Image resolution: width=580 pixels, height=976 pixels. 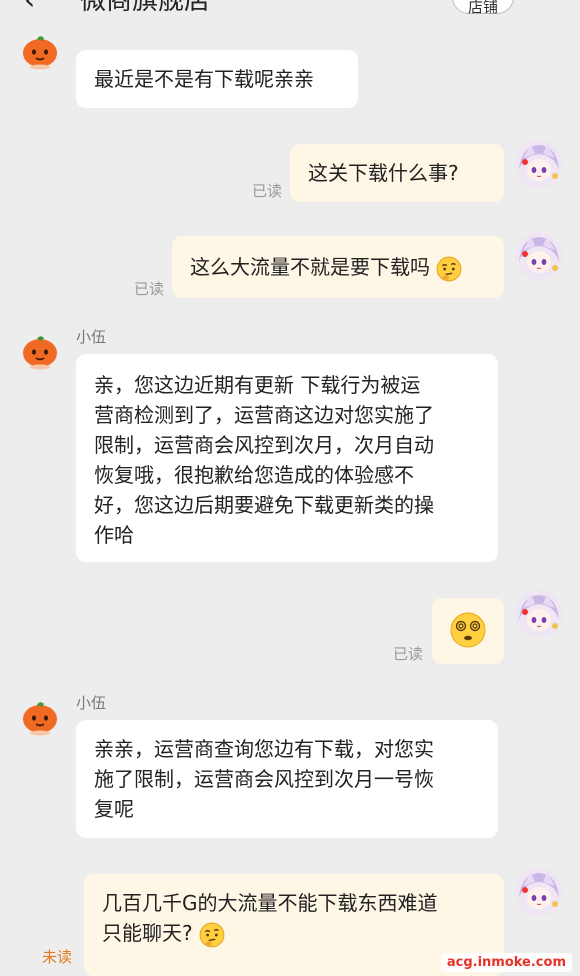 I want to click on message-bubble-user: 这关下载什么事?, so click(x=397, y=173).